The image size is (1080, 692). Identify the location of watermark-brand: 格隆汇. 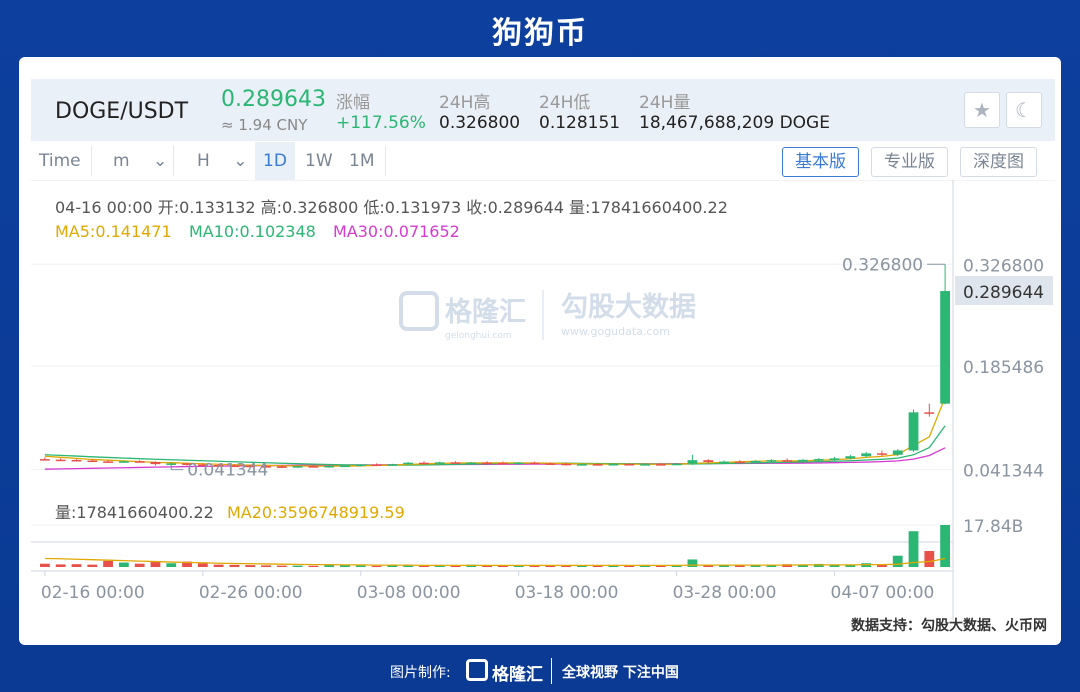
(485, 312).